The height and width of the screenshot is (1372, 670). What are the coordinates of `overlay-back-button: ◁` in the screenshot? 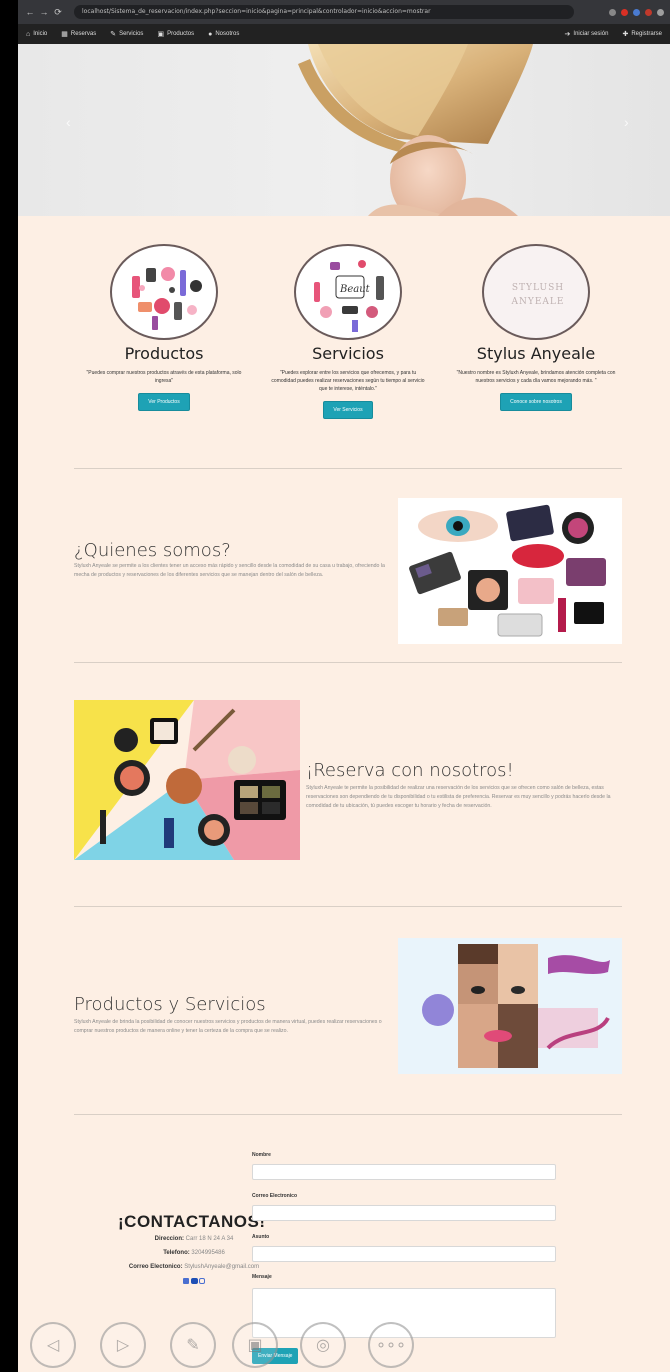 It's located at (53, 1345).